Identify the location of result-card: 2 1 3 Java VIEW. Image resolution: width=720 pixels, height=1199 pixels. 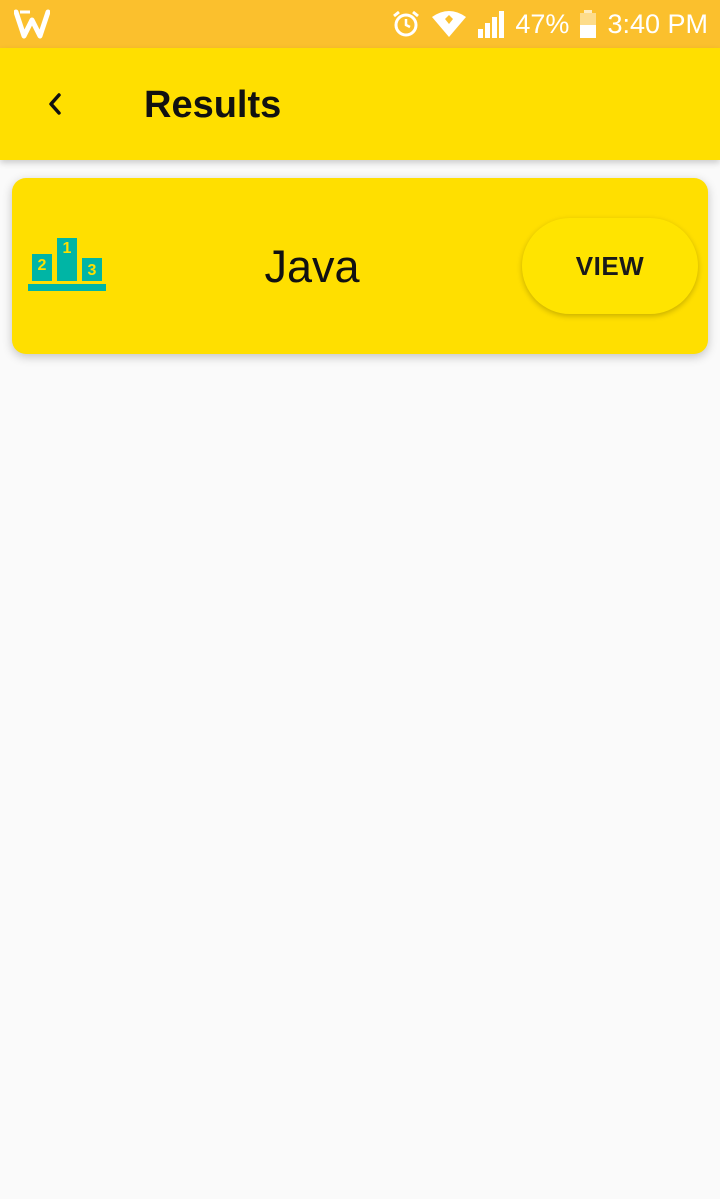
(360, 266).